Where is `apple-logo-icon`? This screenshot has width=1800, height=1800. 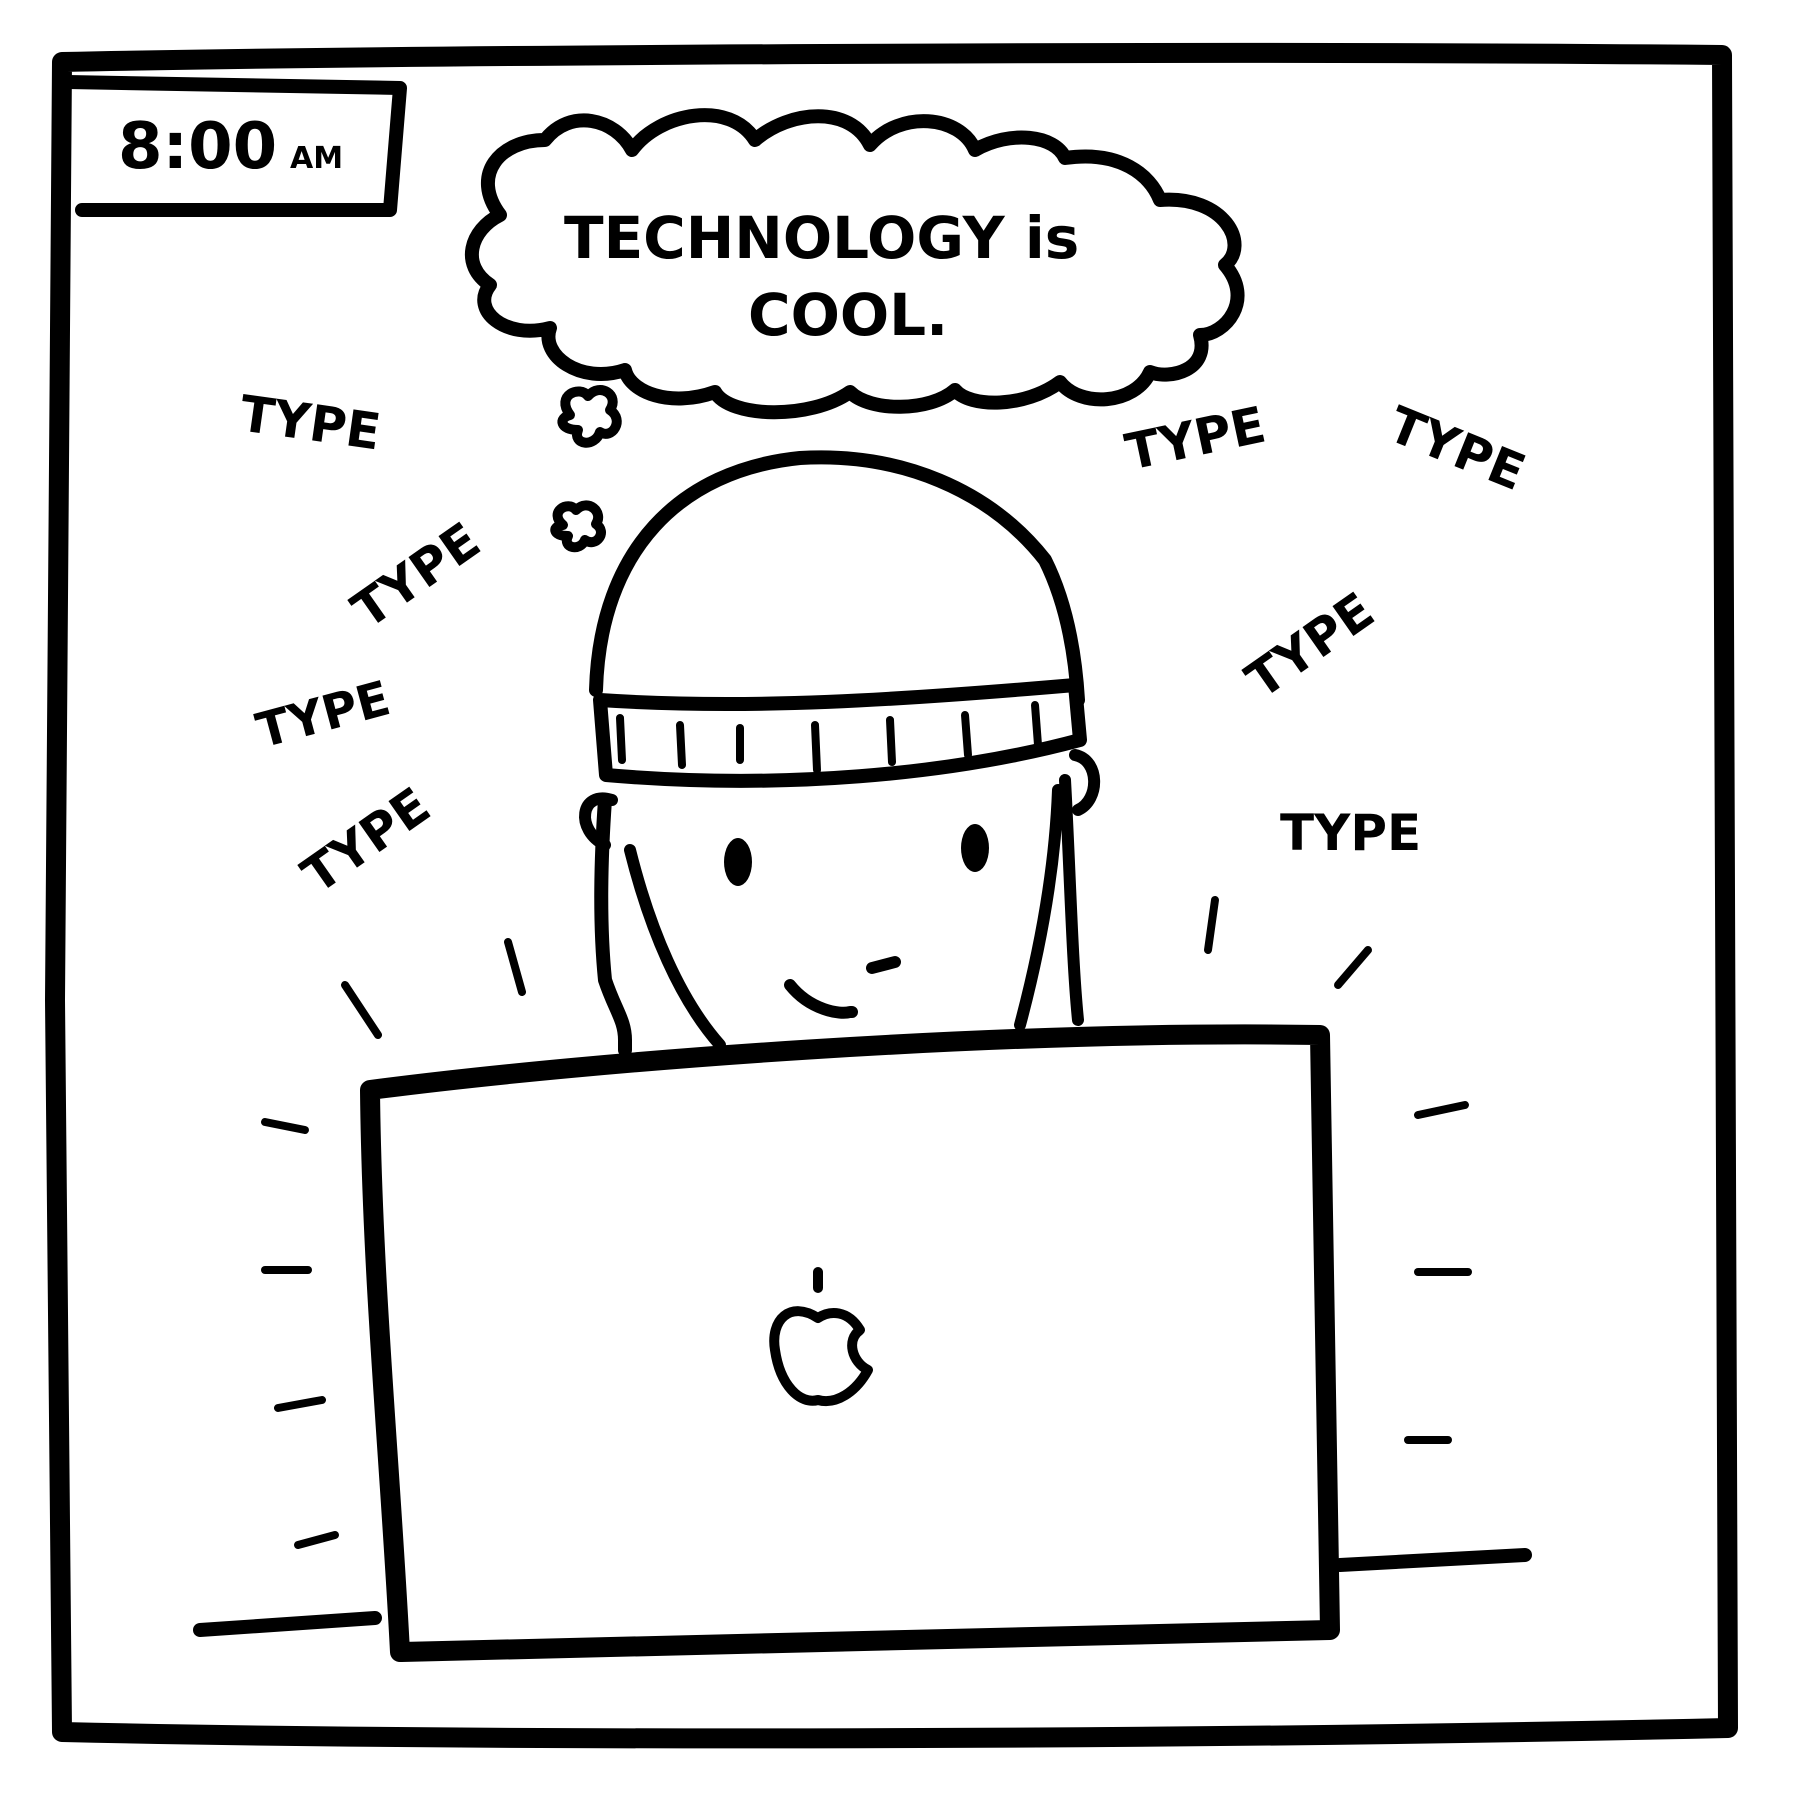
apple-logo-icon is located at coordinates (821, 1337).